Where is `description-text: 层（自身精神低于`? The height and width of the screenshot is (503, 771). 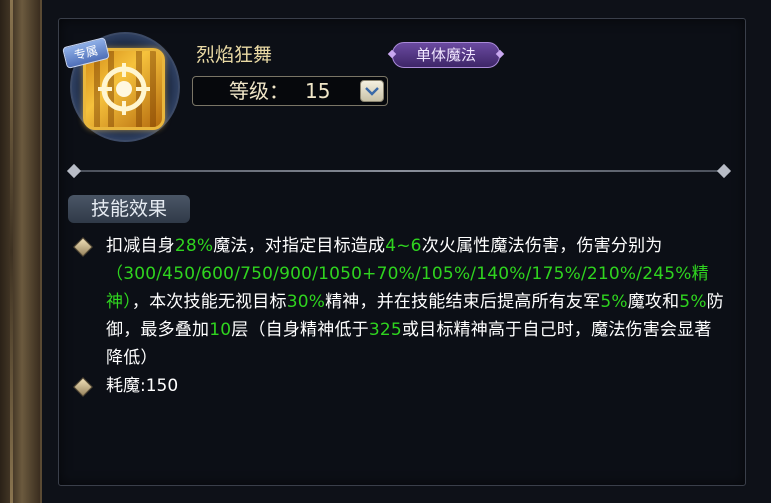 description-text: 层（自身精神低于 is located at coordinates (300, 330).